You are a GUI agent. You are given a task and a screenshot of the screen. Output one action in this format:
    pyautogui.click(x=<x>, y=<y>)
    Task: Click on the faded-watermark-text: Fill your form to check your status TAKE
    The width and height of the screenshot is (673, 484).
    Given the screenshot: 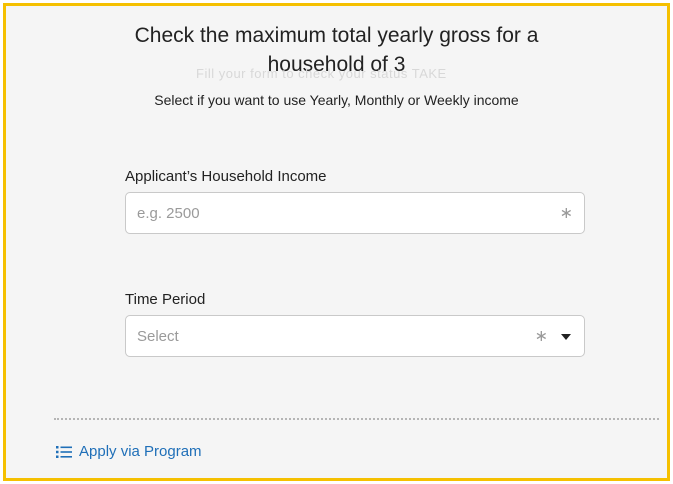 What is the action you would take?
    pyautogui.click(x=321, y=73)
    